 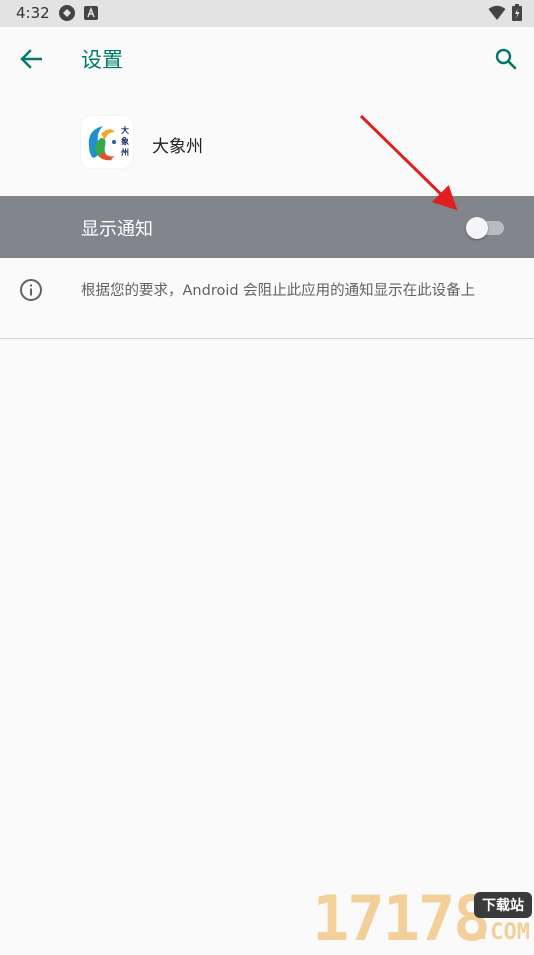 I want to click on search-icon, so click(x=506, y=59).